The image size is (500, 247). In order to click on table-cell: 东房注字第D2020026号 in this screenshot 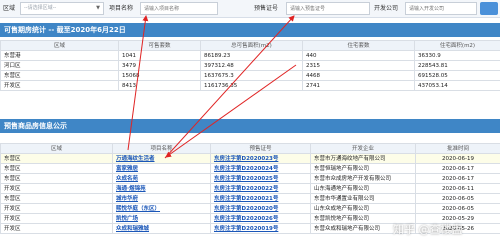, I will do `click(260, 218)`.